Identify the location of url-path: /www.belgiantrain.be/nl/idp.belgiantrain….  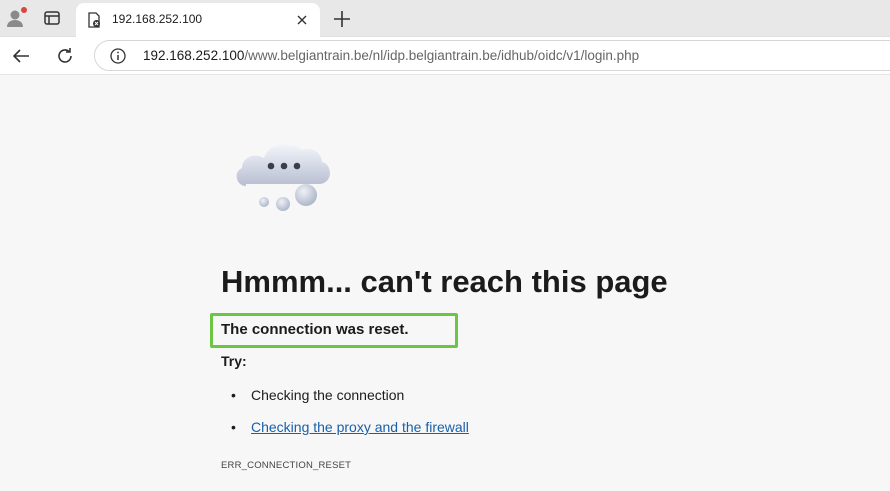
(442, 55).